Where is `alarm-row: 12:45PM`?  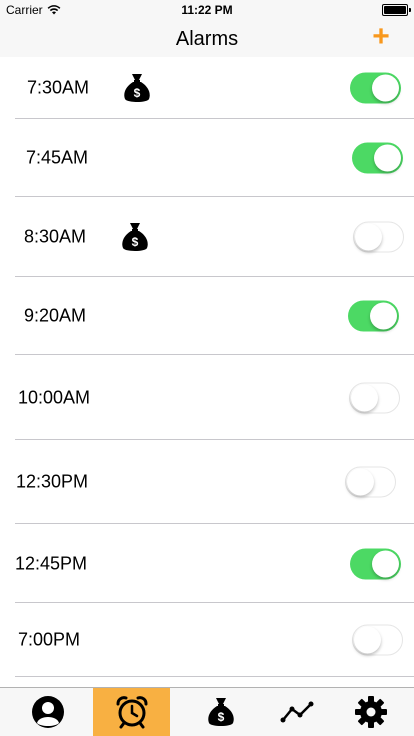 alarm-row: 12:45PM is located at coordinates (207, 563).